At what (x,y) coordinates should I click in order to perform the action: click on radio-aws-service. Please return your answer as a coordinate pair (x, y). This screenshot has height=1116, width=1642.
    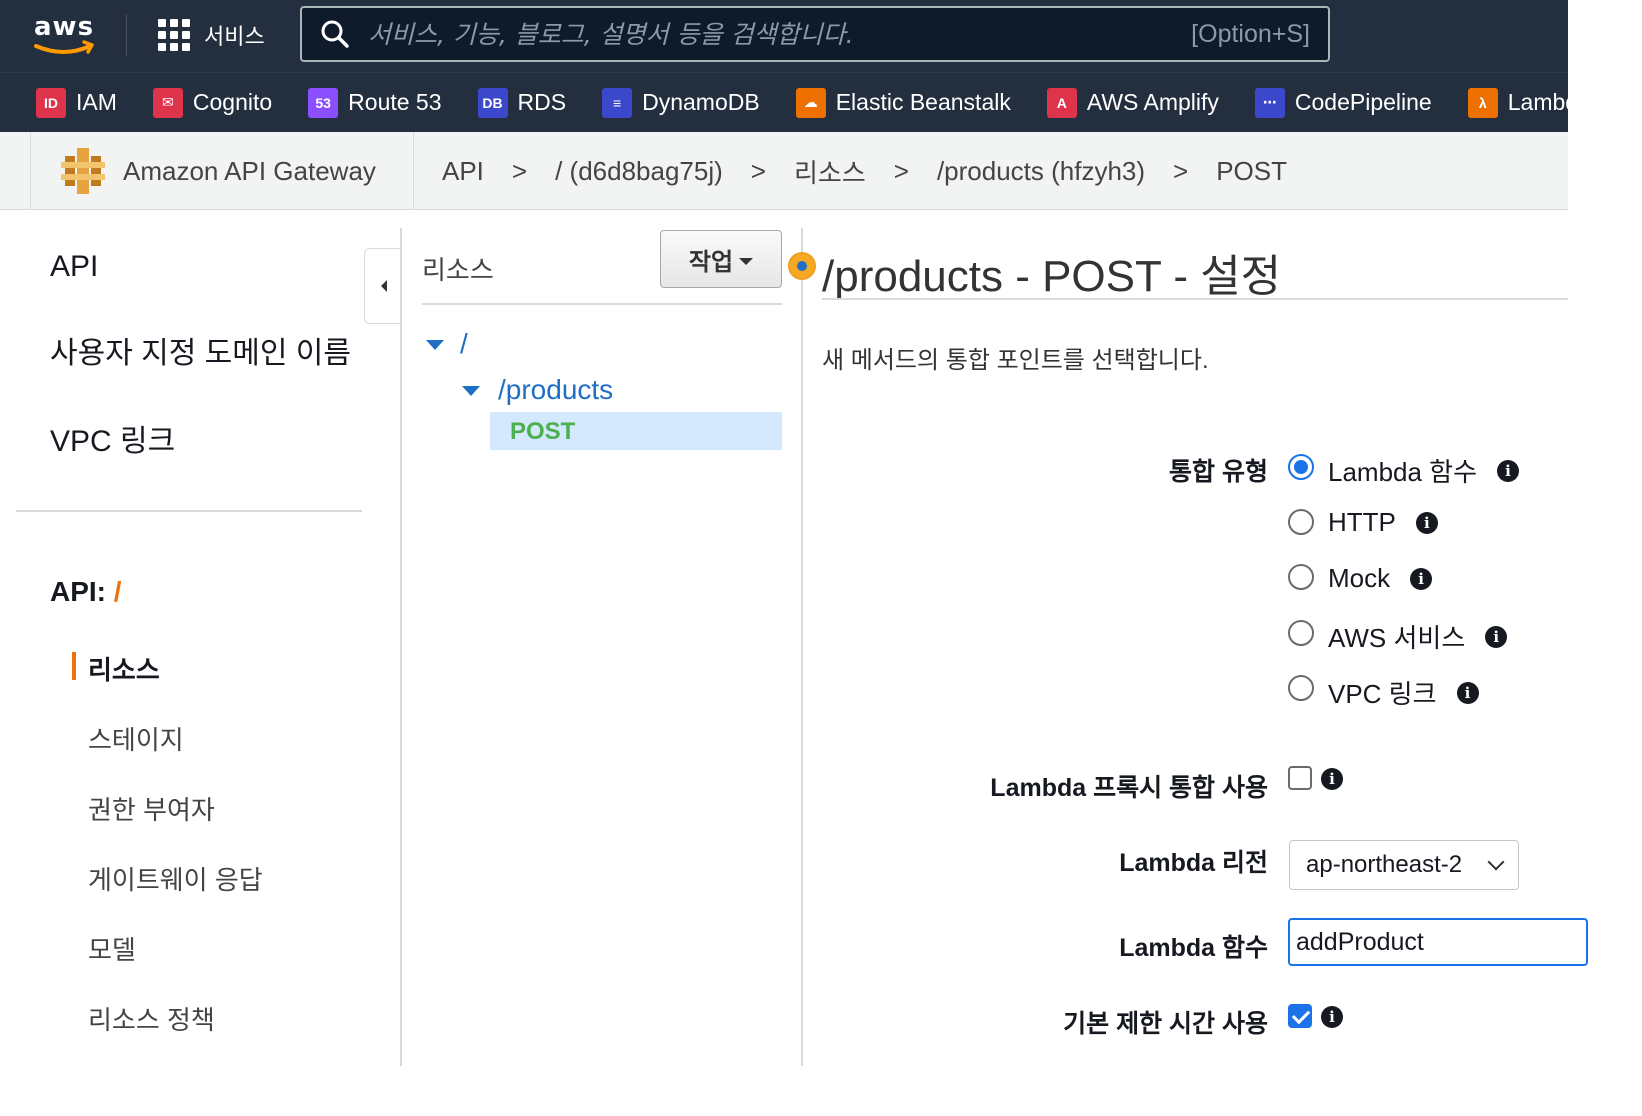
    Looking at the image, I should click on (1301, 633).